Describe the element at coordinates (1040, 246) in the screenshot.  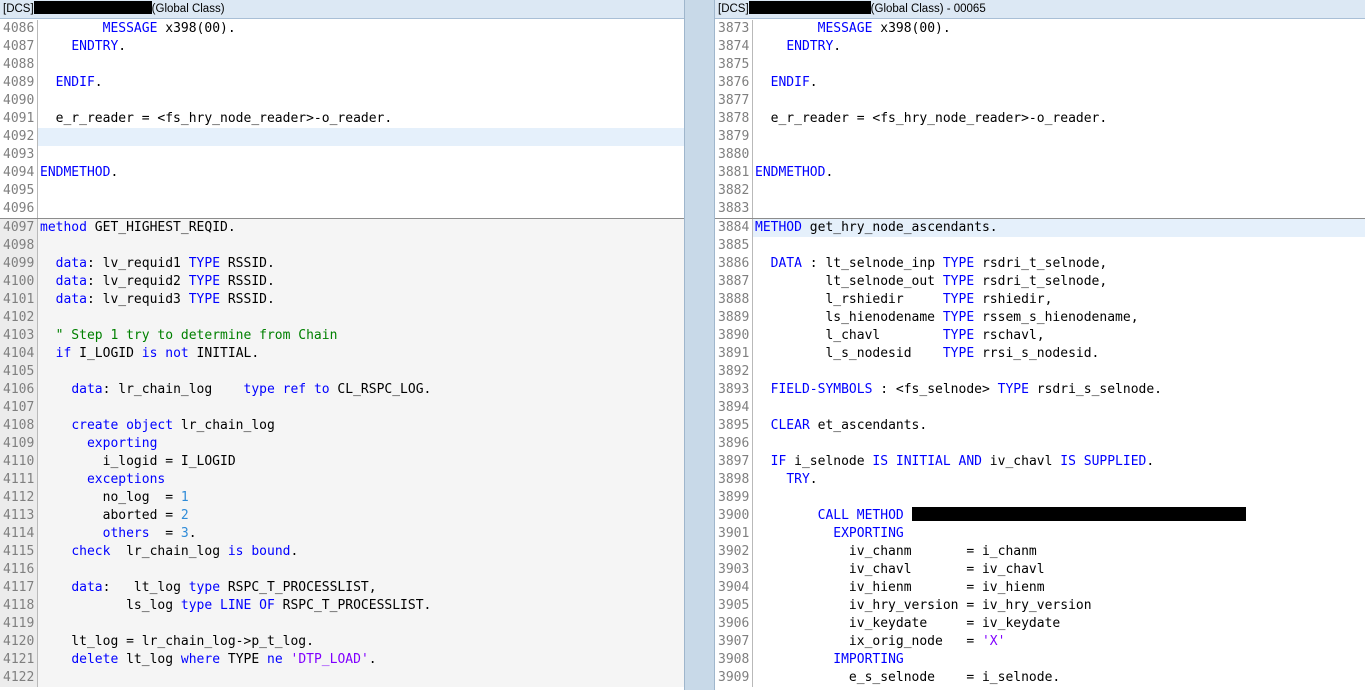
I see `code-line: 3885` at that location.